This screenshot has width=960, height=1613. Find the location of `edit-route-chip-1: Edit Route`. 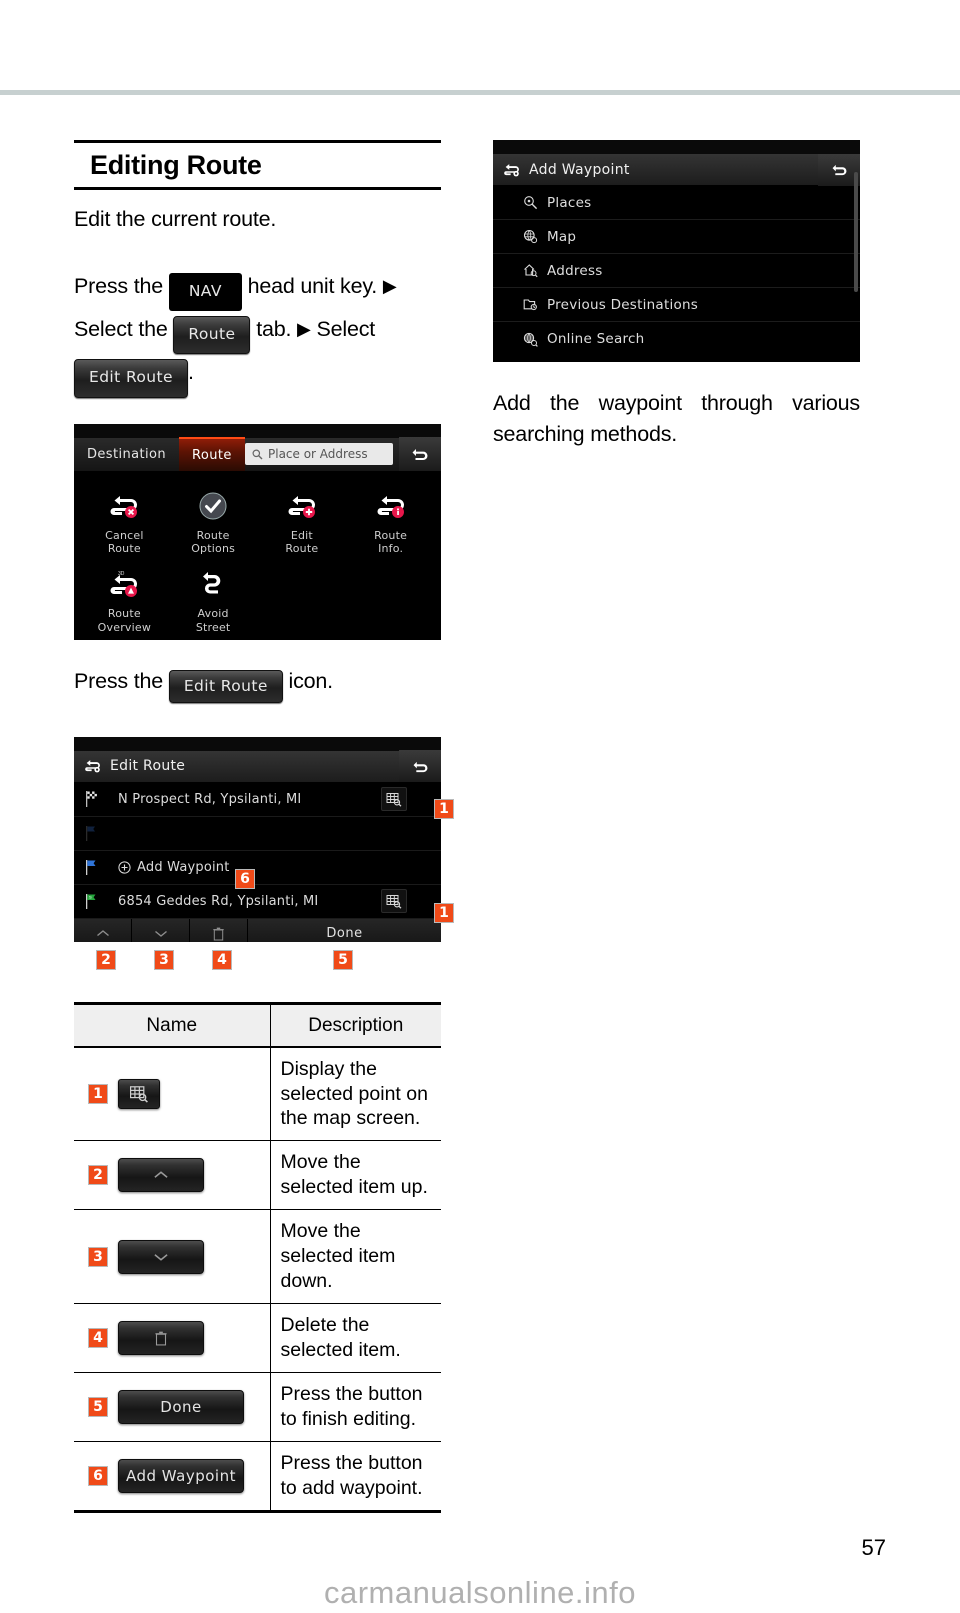

edit-route-chip-1: Edit Route is located at coordinates (131, 378).